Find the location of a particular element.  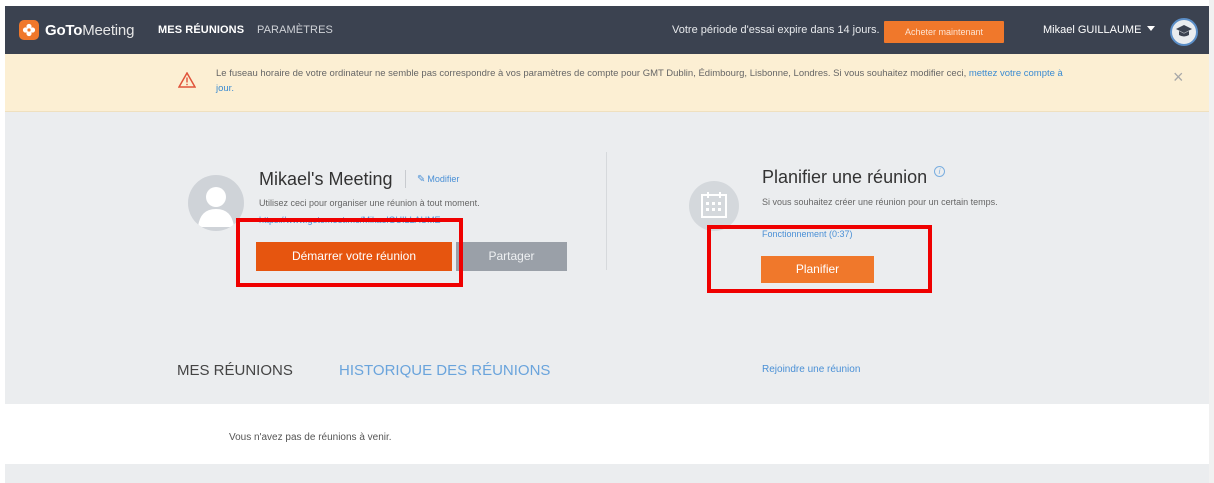

meeting-title: Mikael's Meeting is located at coordinates (326, 179).